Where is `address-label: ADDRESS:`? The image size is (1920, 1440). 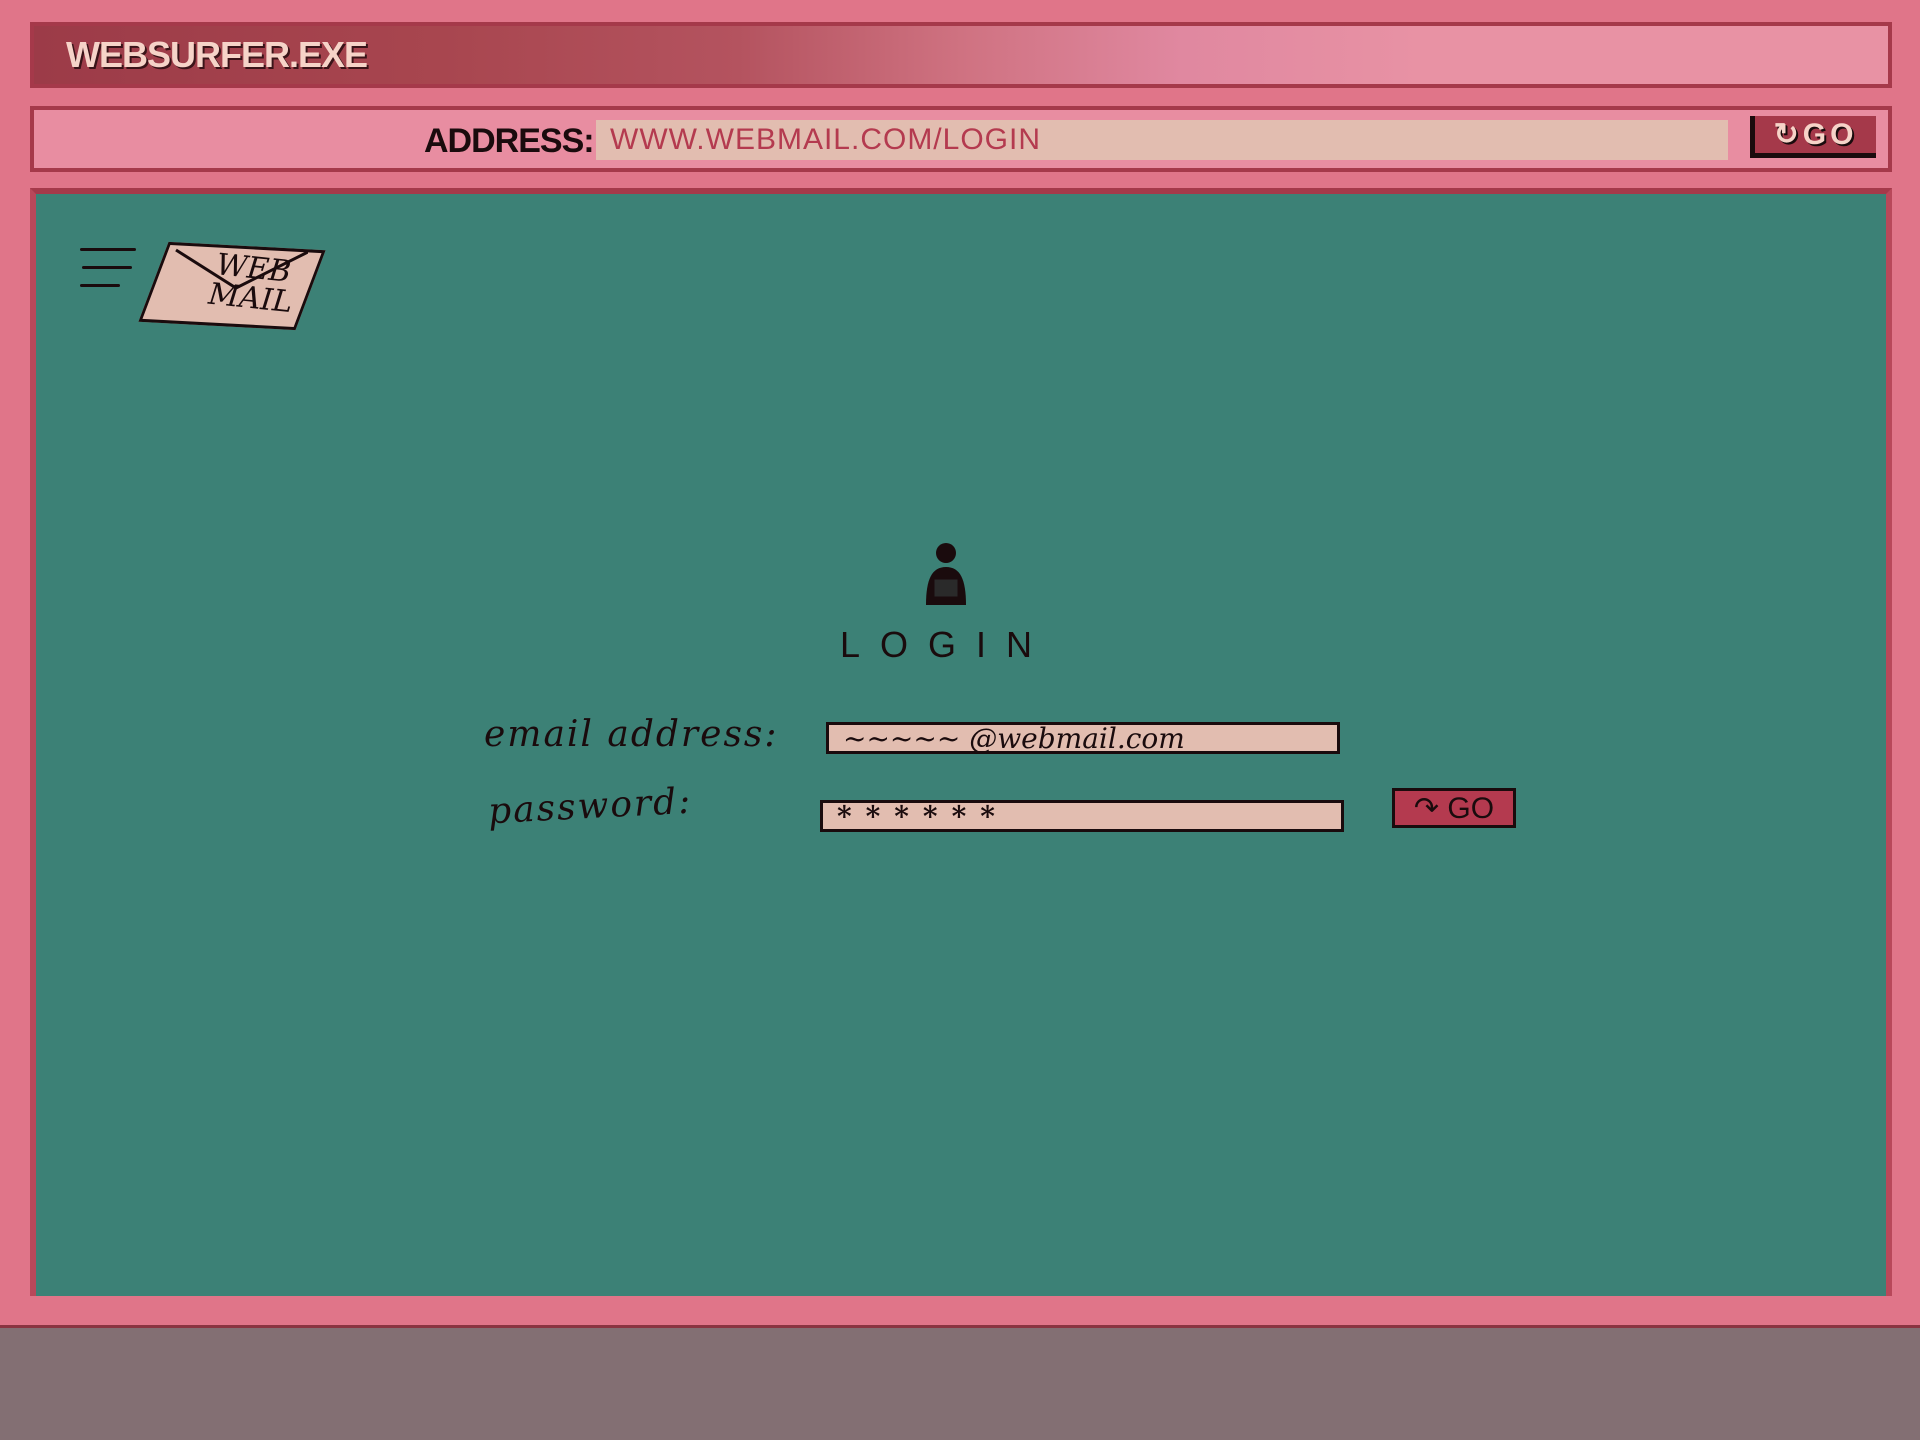
address-label: ADDRESS: is located at coordinates (509, 141).